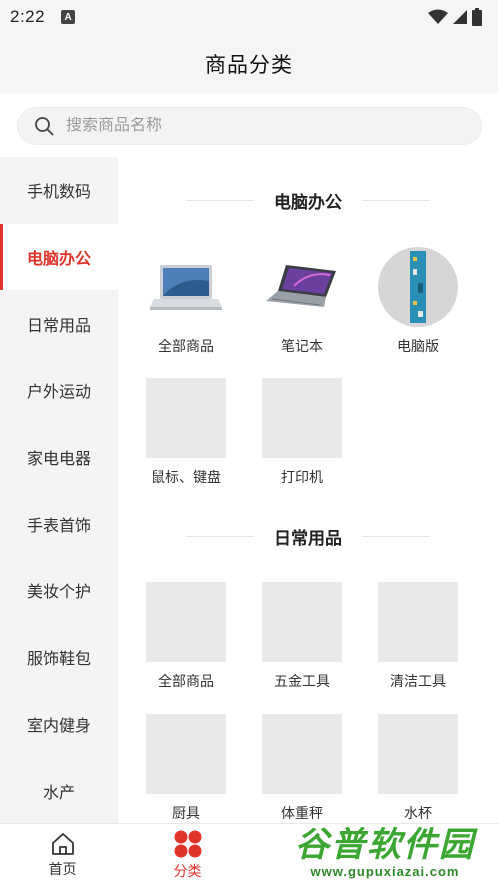 The height and width of the screenshot is (887, 498). I want to click on tab-home: 首页, so click(62, 855).